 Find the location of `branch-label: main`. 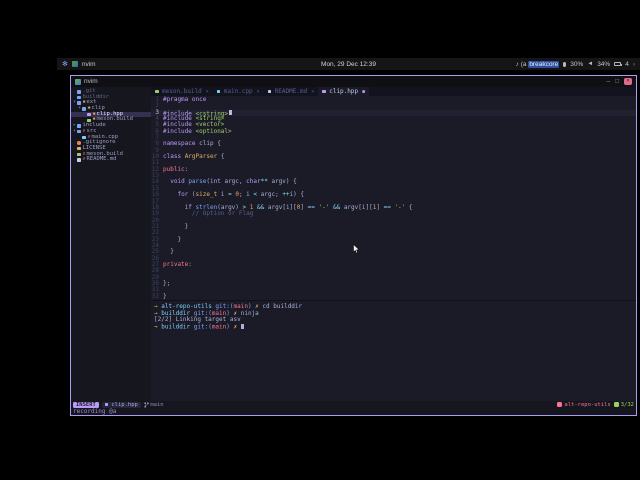

branch-label: main is located at coordinates (157, 404).